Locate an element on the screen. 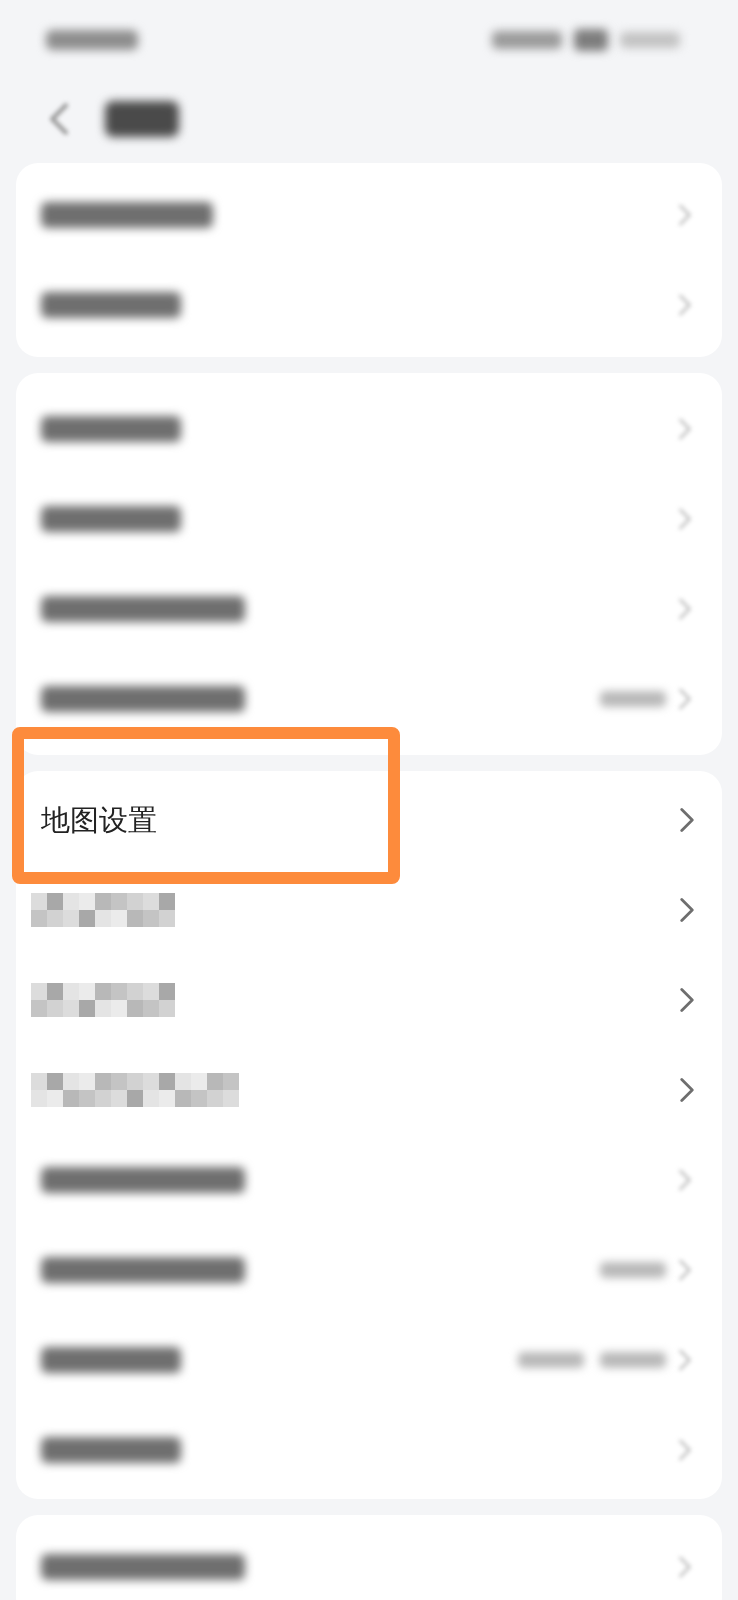  menu-item-label: 地图设置 is located at coordinates (99, 820).